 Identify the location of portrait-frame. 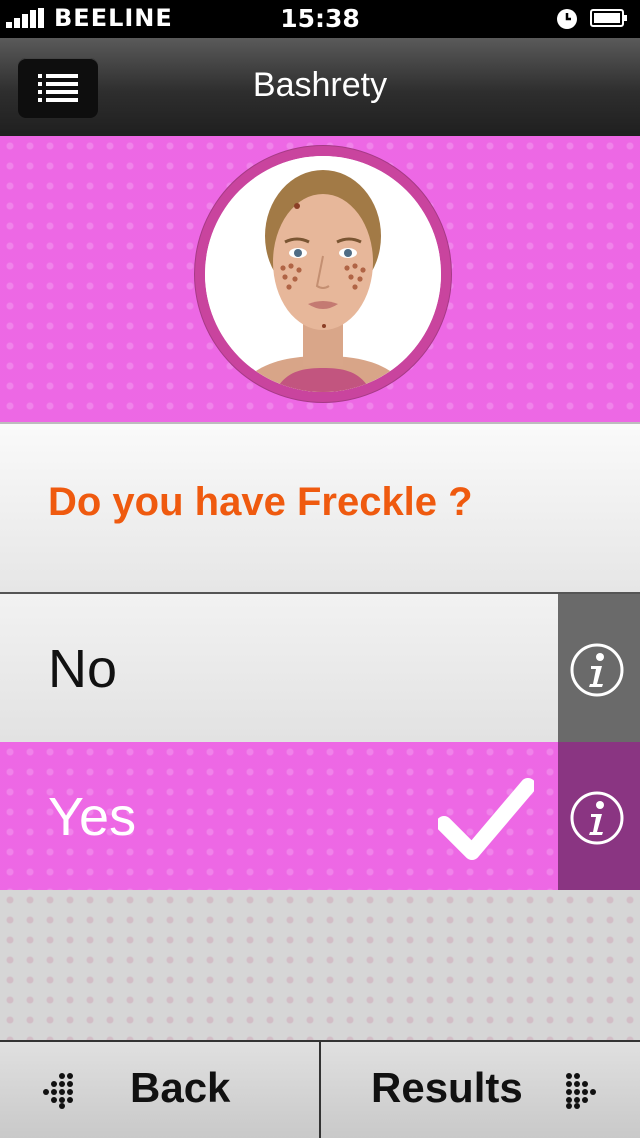
(323, 274).